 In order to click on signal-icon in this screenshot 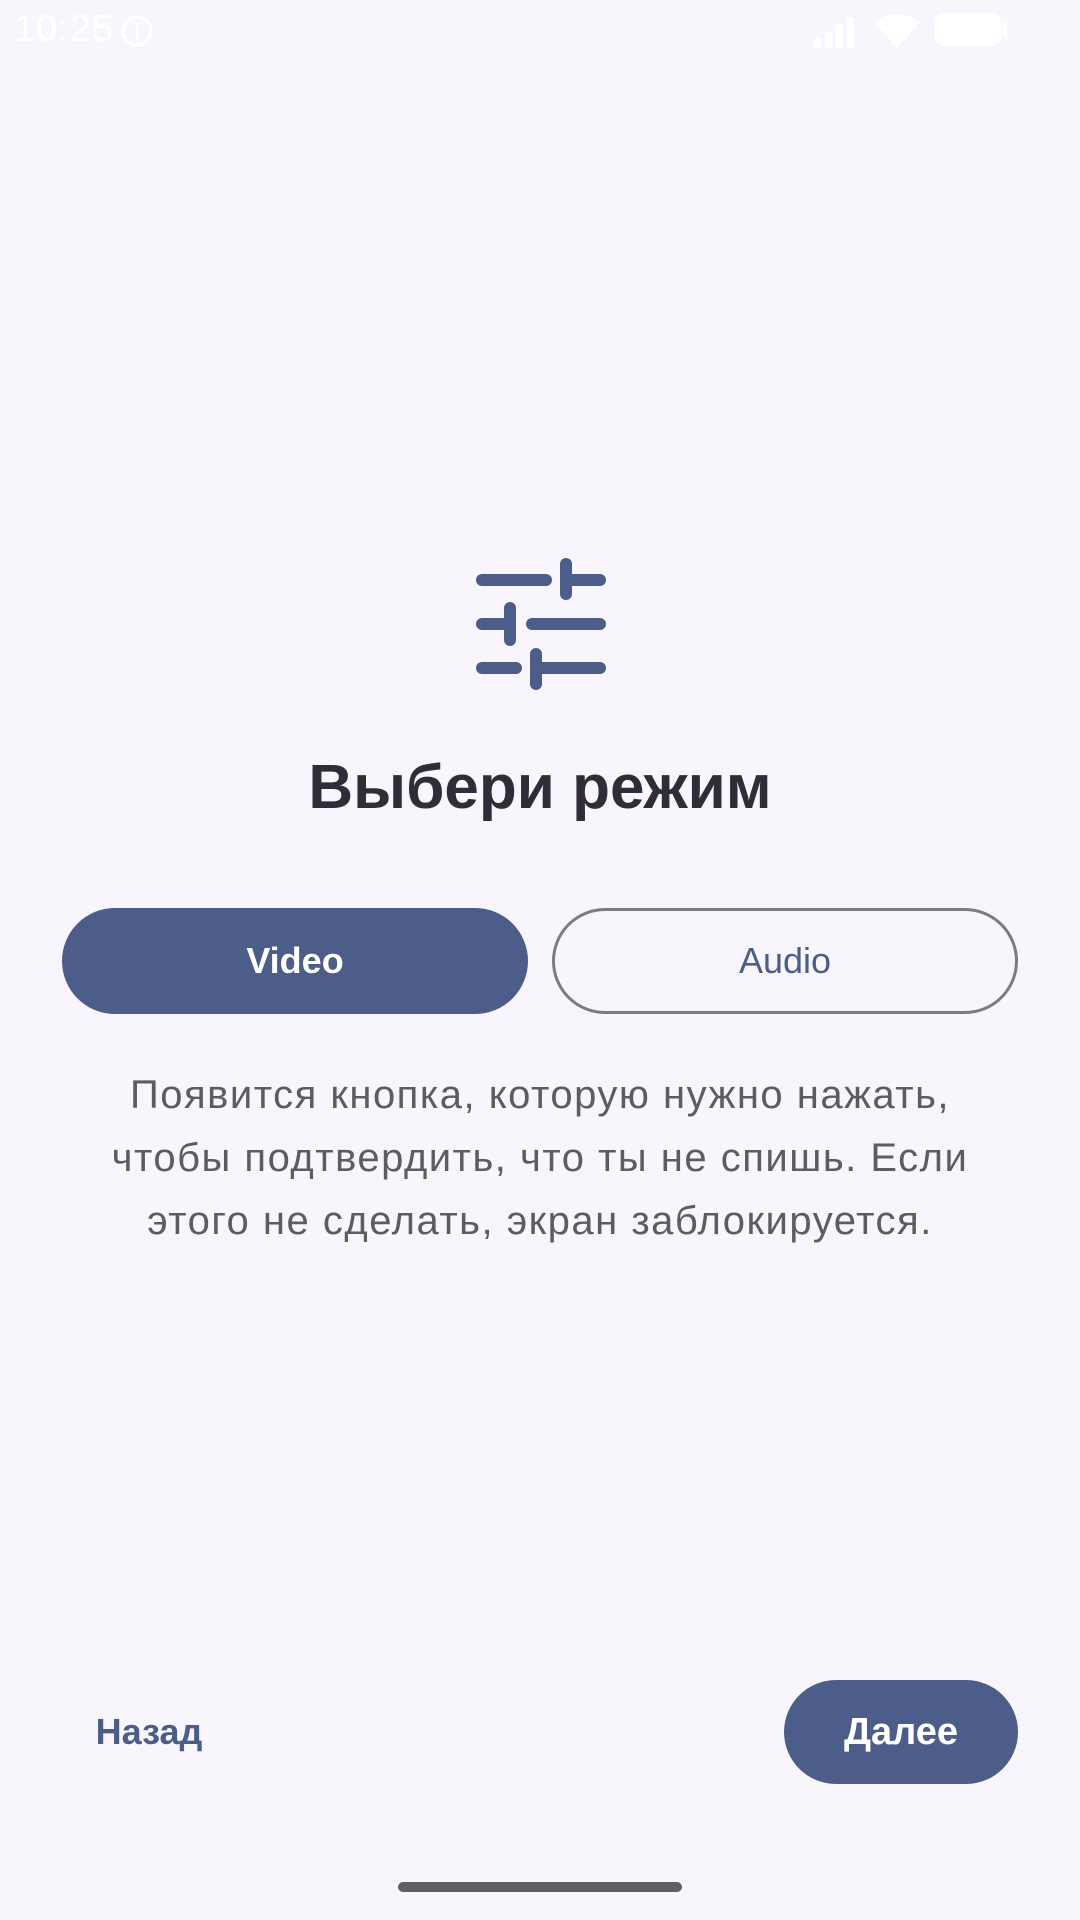, I will do `click(834, 32)`.